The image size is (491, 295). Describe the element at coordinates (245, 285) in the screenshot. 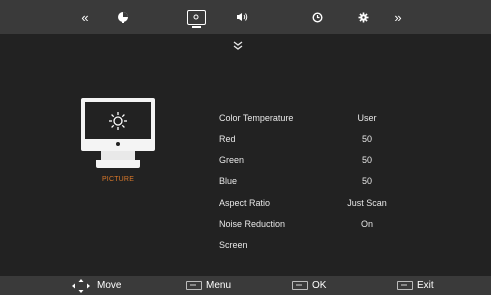

I see `footer-hints: Move Menu OK Exit` at that location.